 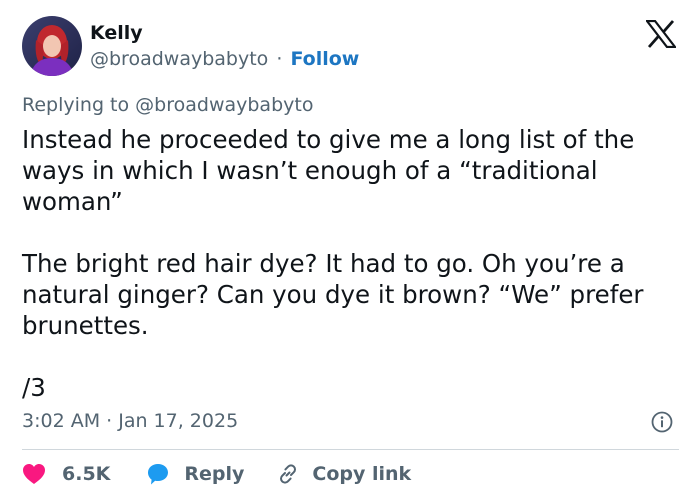 I want to click on replying-prefix: Replying to, so click(x=79, y=105).